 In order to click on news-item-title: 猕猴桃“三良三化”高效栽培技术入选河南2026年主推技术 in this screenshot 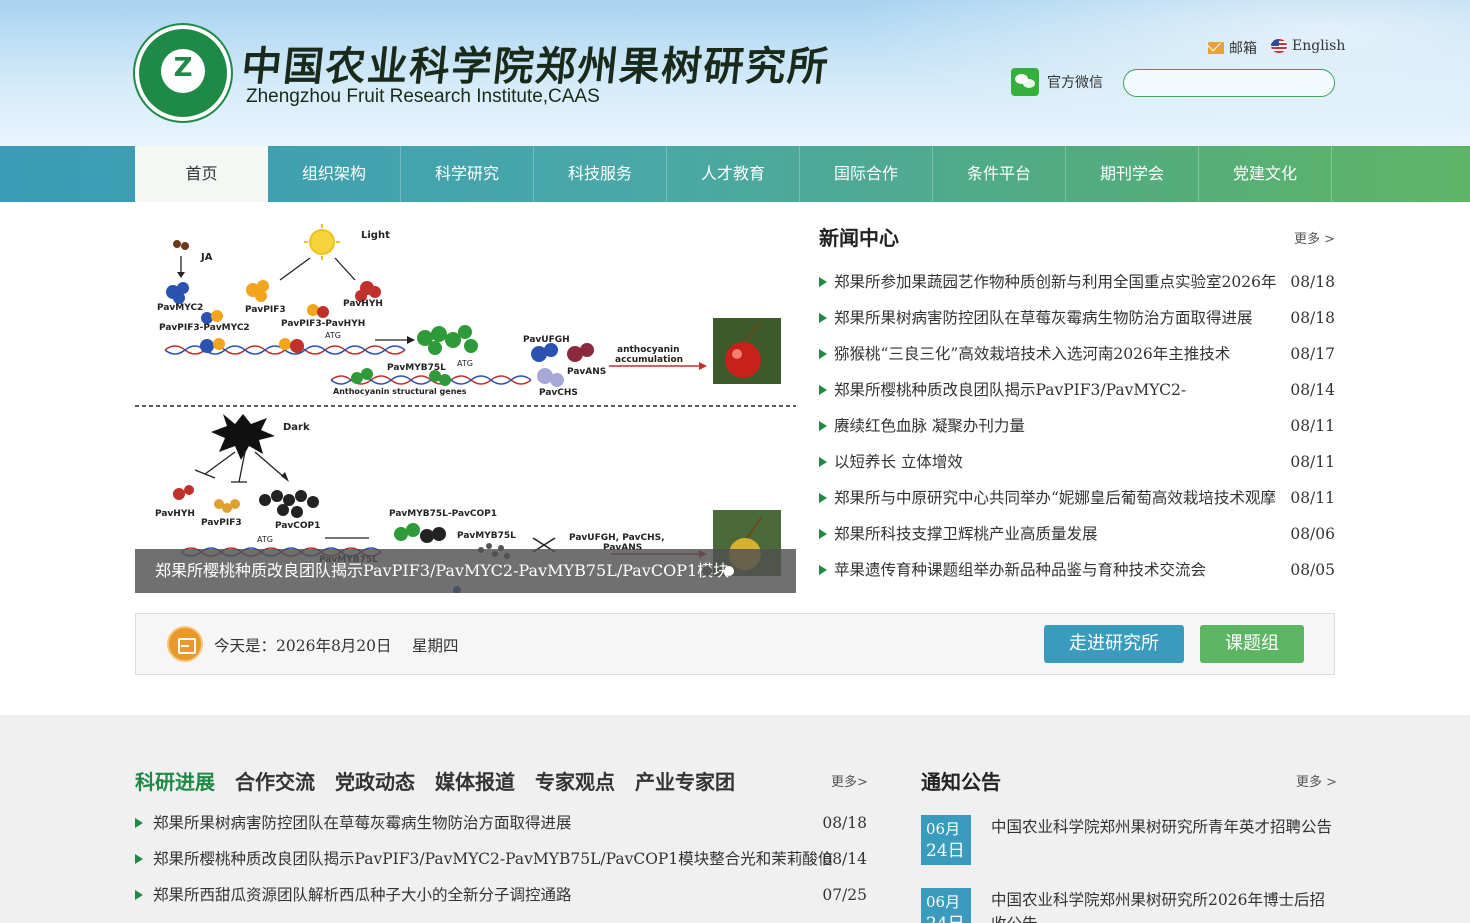, I will do `click(1032, 354)`.